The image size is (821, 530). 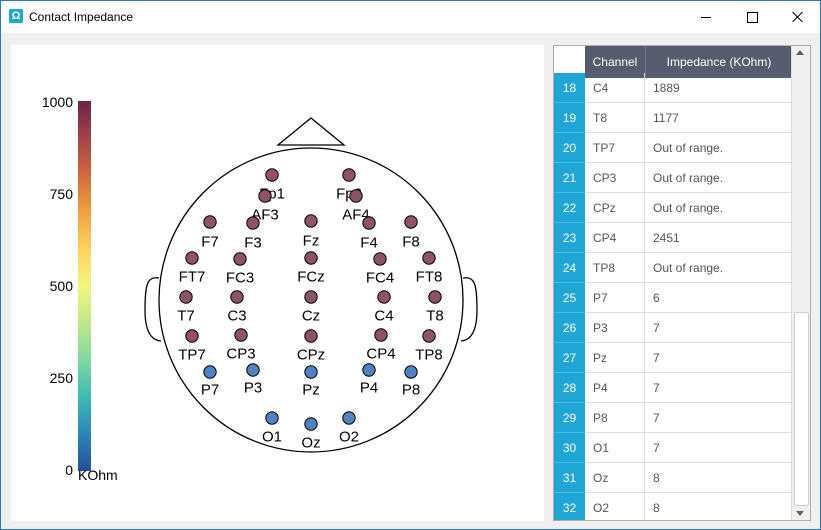 What do you see at coordinates (240, 278) in the screenshot?
I see `electrode-label: FC3` at bounding box center [240, 278].